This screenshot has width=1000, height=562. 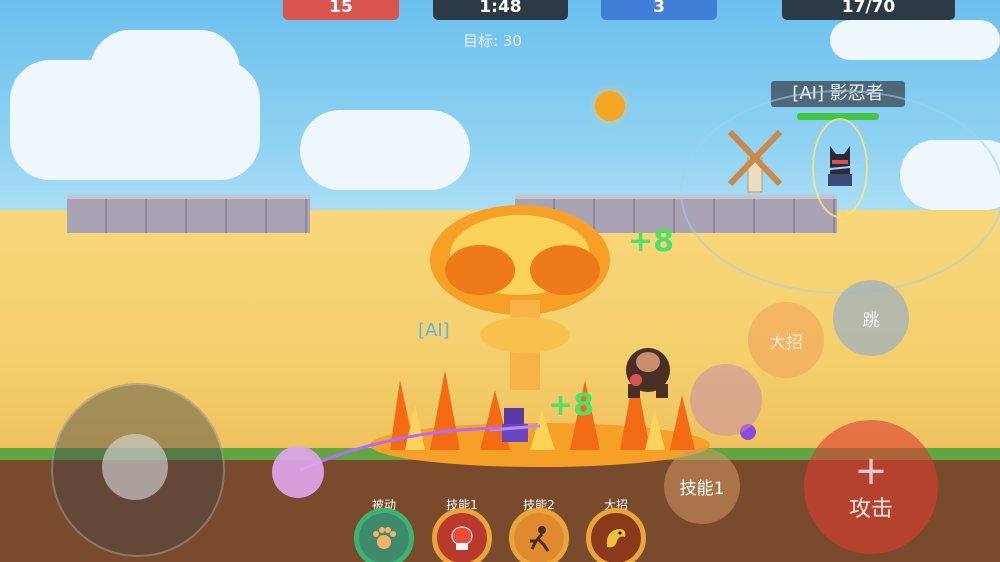 What do you see at coordinates (540, 539) in the screenshot?
I see `dash-runner-icon` at bounding box center [540, 539].